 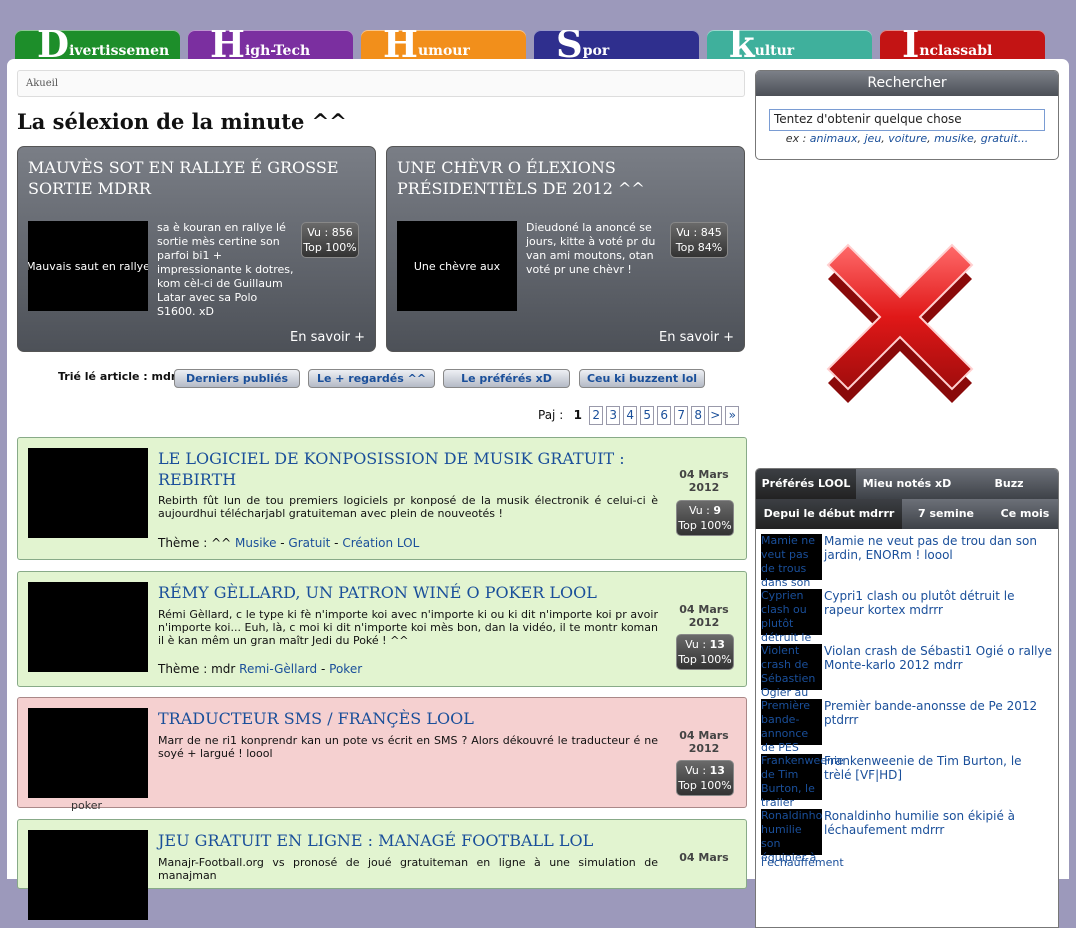 I want to click on last-page-link: », so click(x=732, y=415).